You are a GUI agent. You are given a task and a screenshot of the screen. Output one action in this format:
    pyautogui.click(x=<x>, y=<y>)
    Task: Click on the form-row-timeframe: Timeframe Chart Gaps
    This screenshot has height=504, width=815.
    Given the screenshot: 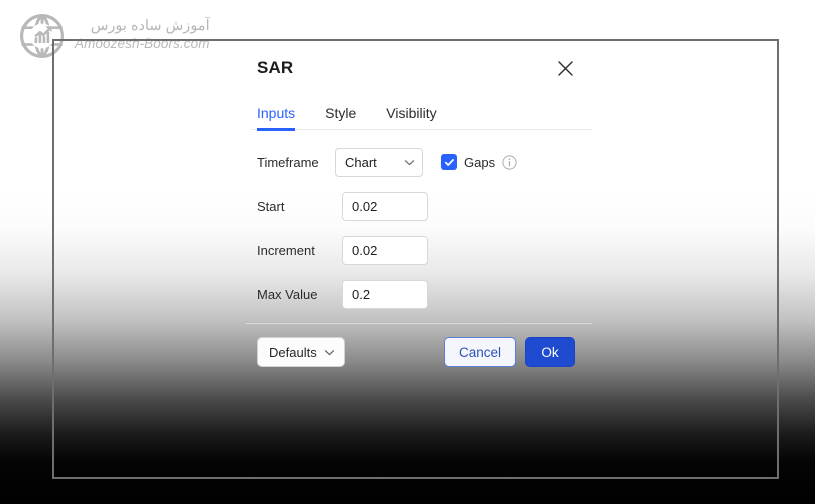 What is the action you would take?
    pyautogui.click(x=416, y=162)
    